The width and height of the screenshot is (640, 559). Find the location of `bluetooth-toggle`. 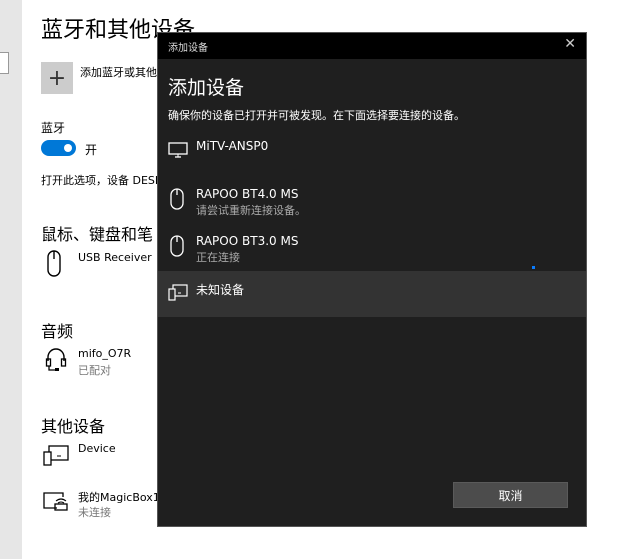

bluetooth-toggle is located at coordinates (58, 148).